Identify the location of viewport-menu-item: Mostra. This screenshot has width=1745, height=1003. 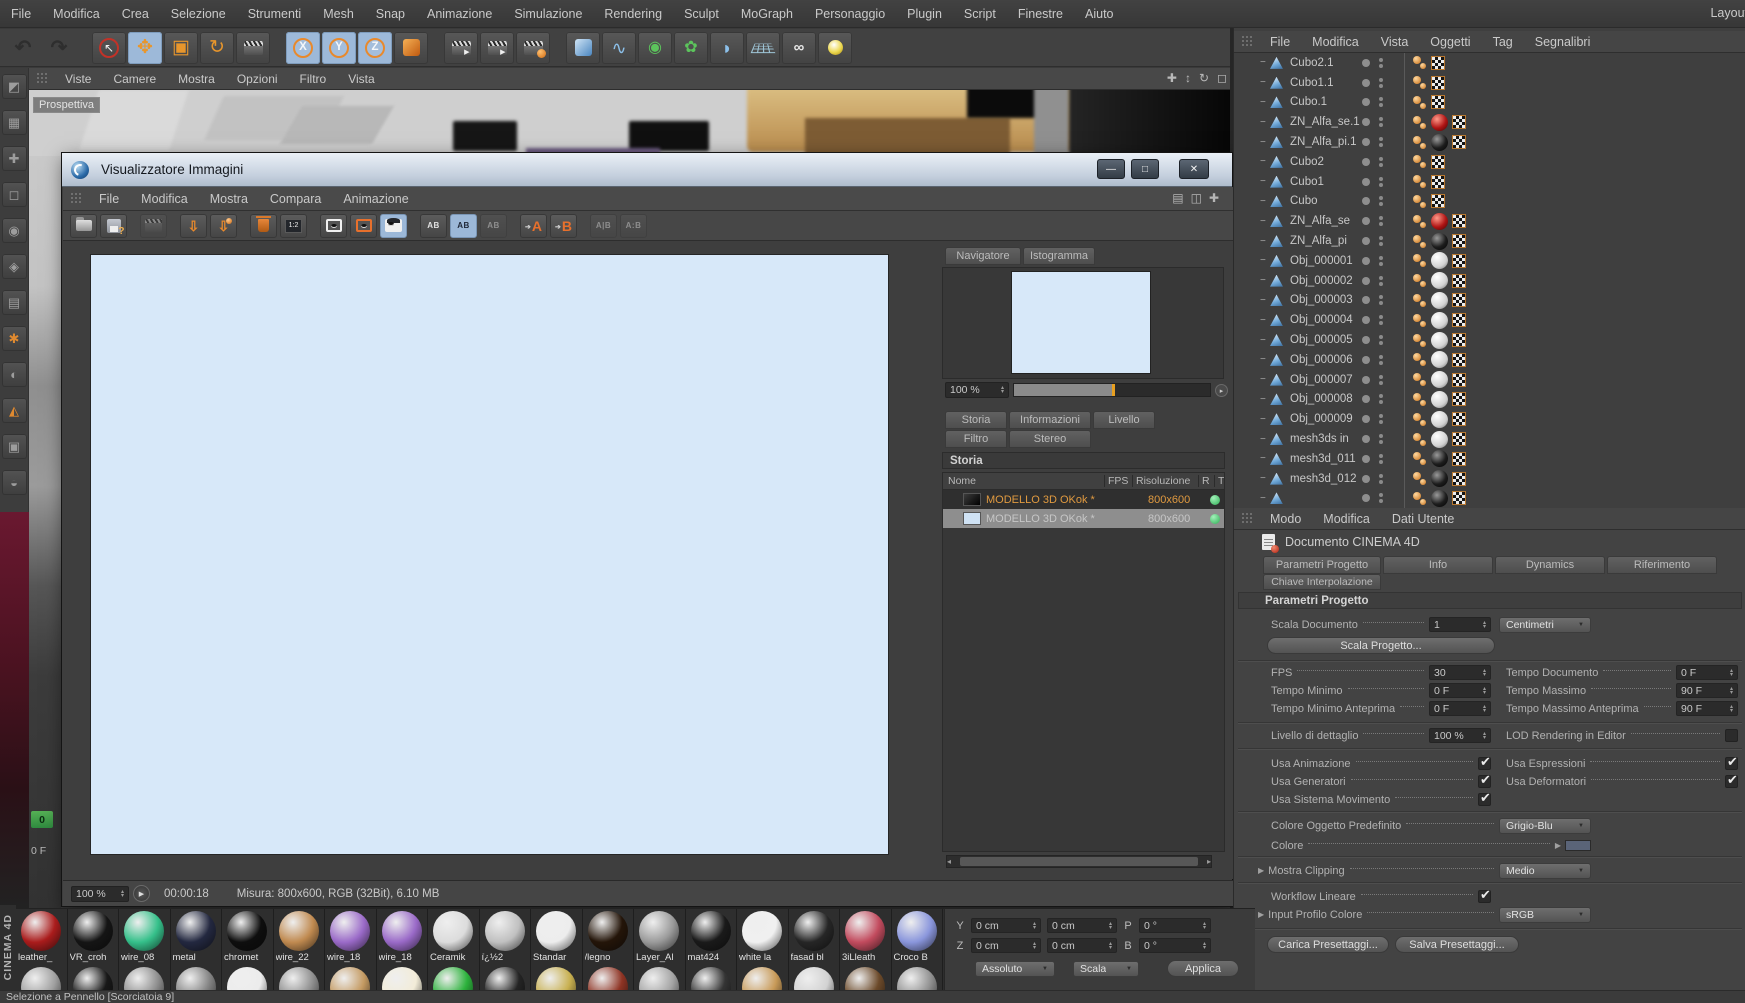
(196, 79).